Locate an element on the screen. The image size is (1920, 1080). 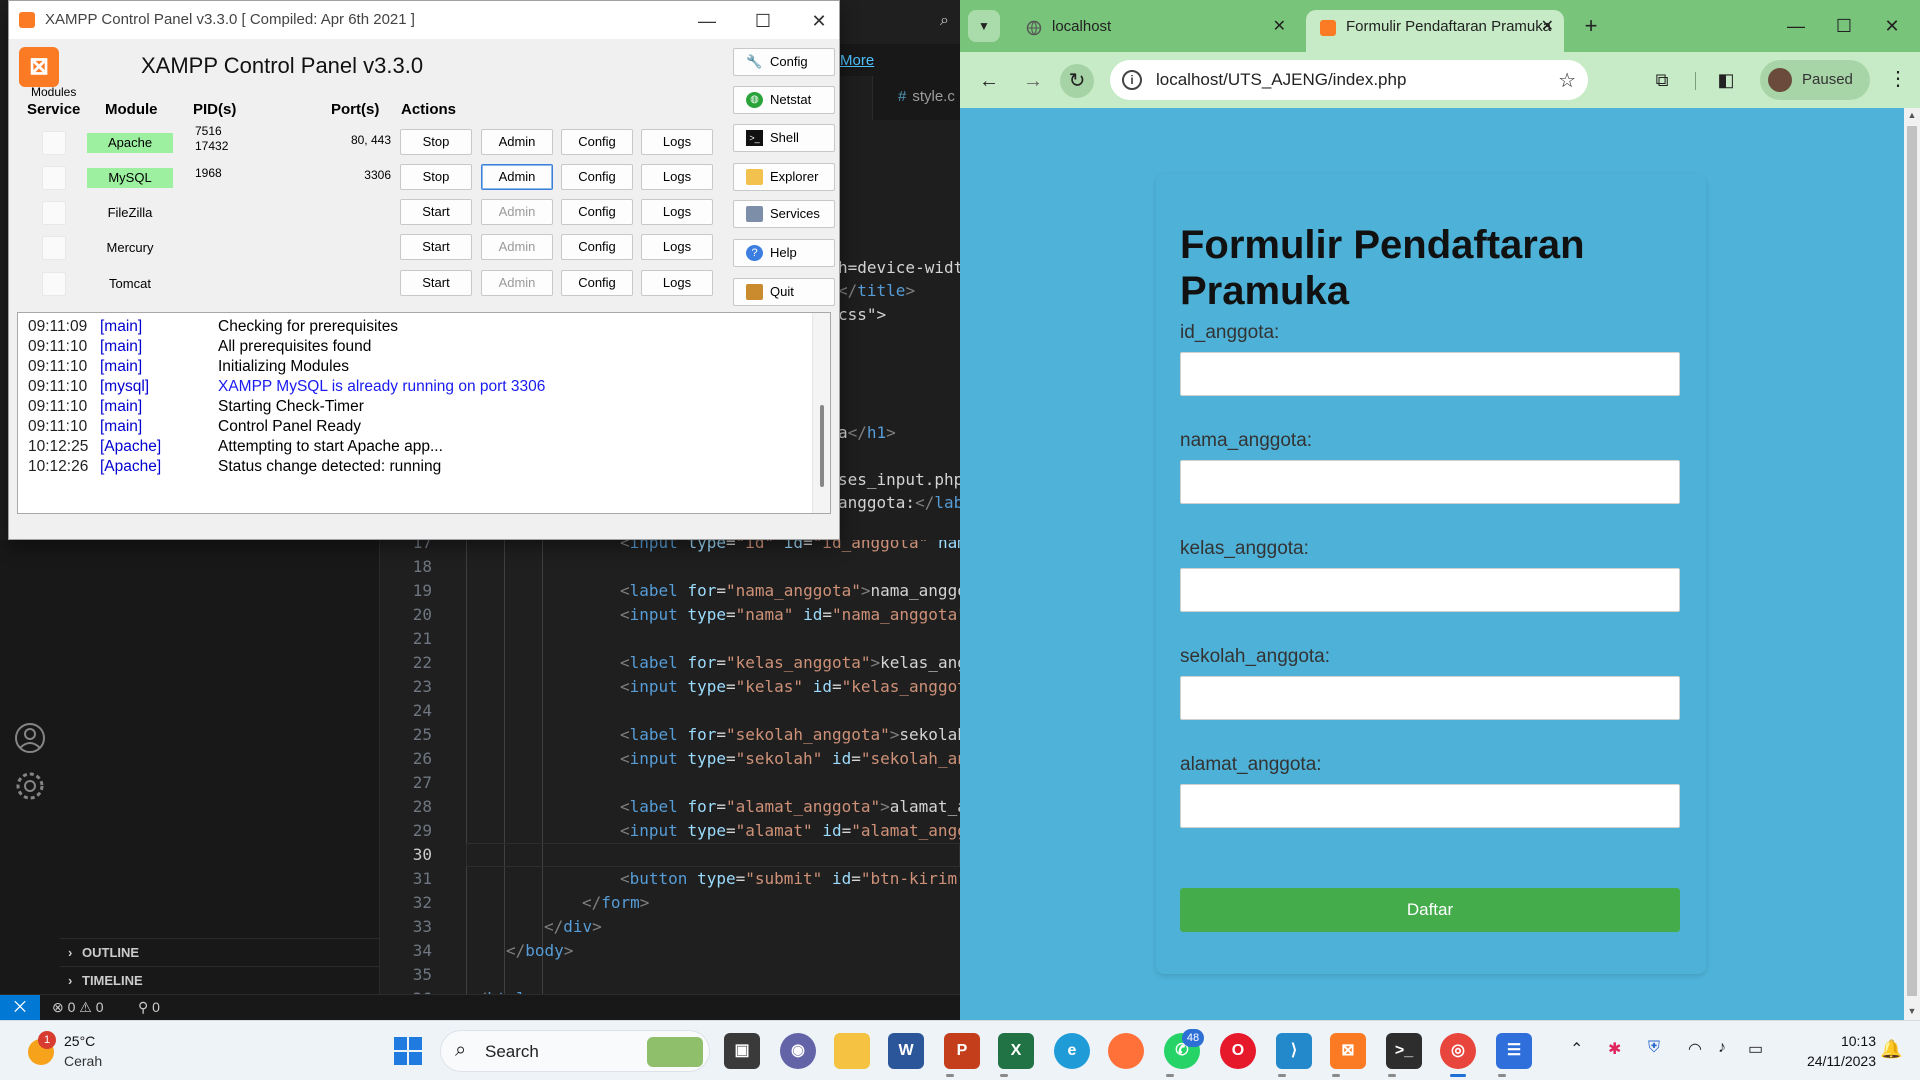
weather-widget: 1 25°C Cerah is located at coordinates (74, 1051).